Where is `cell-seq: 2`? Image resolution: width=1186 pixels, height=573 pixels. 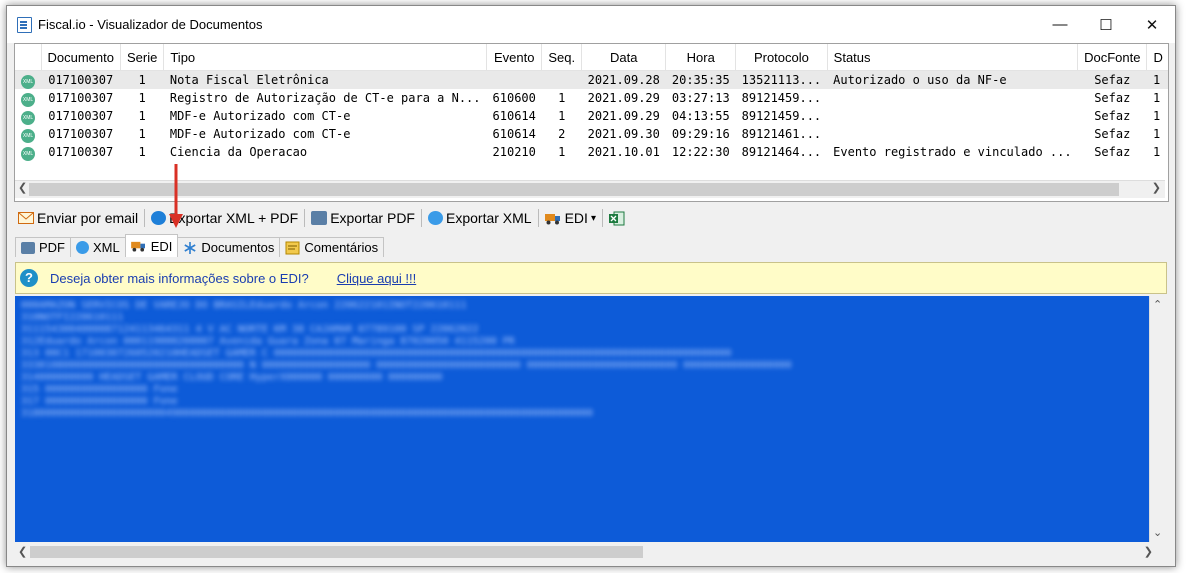 cell-seq: 2 is located at coordinates (562, 134).